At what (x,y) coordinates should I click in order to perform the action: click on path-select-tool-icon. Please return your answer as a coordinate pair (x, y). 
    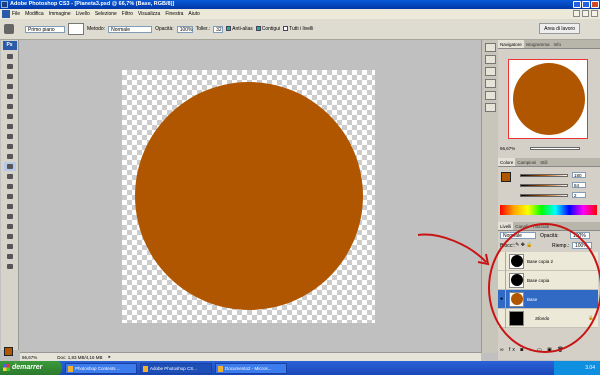
    Looking at the image, I should click on (10, 216).